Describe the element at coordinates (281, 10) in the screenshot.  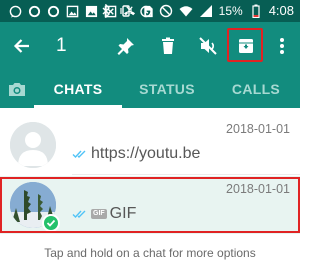
I see `status-time: 4:08` at that location.